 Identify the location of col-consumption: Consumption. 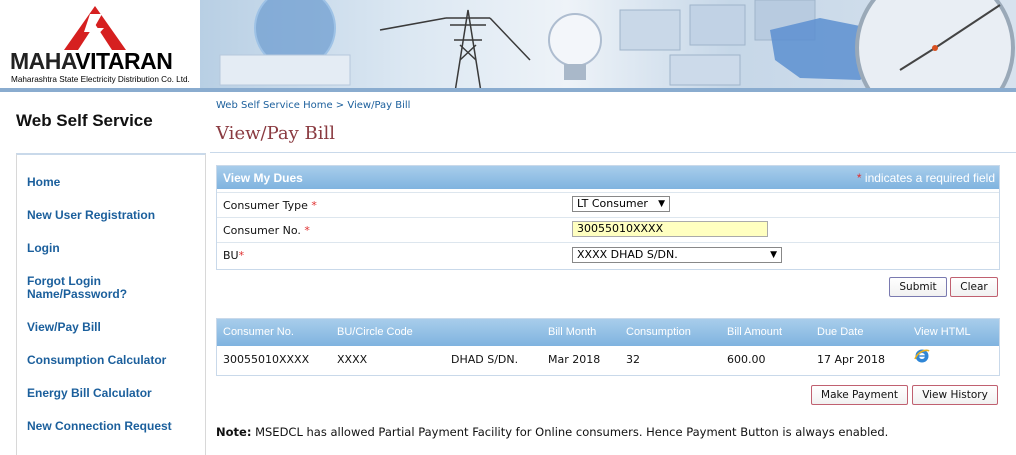
(658, 332).